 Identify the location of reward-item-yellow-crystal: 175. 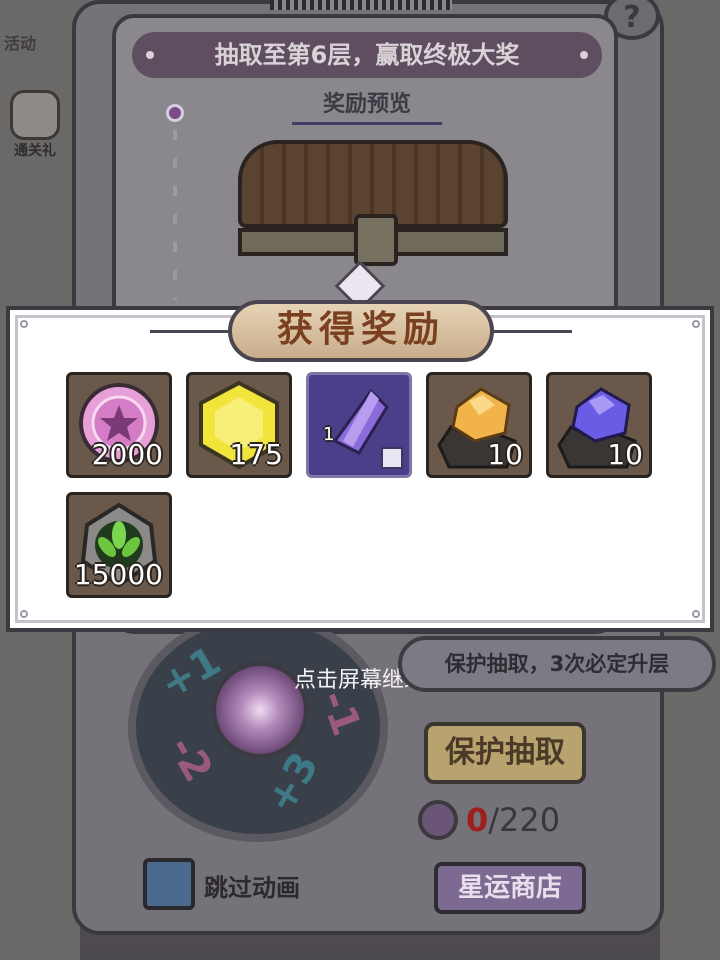
(239, 425).